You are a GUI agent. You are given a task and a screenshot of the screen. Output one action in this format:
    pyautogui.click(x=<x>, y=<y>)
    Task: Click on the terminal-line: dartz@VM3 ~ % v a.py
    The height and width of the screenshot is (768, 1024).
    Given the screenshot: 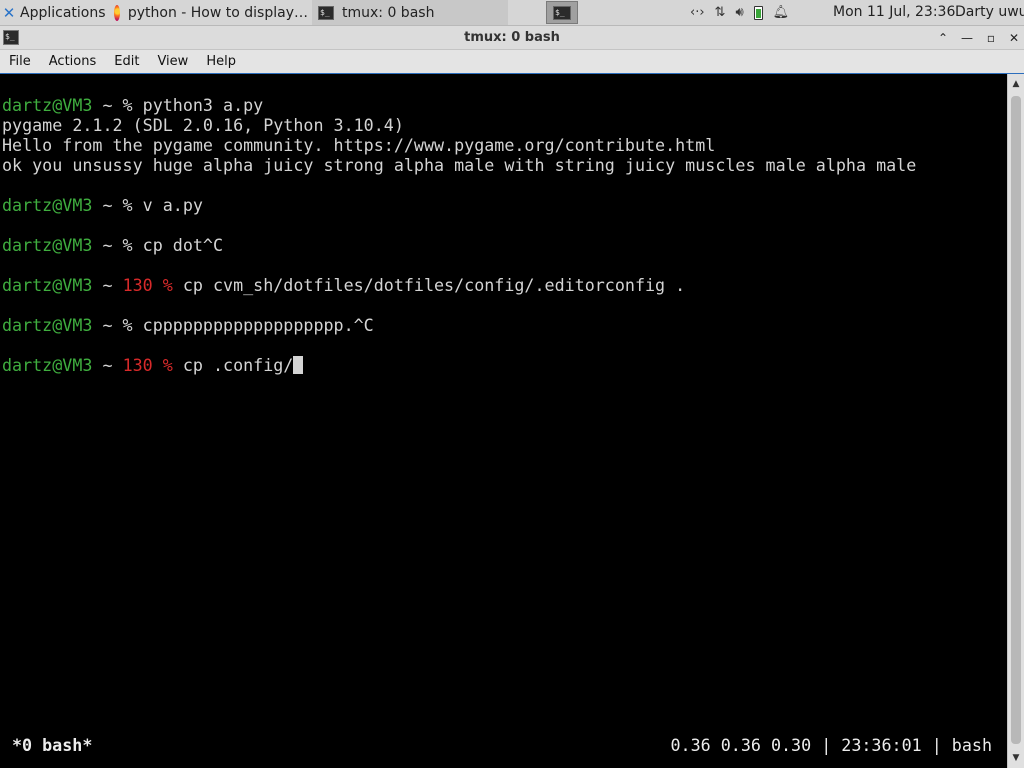 What is the action you would take?
    pyautogui.click(x=102, y=205)
    